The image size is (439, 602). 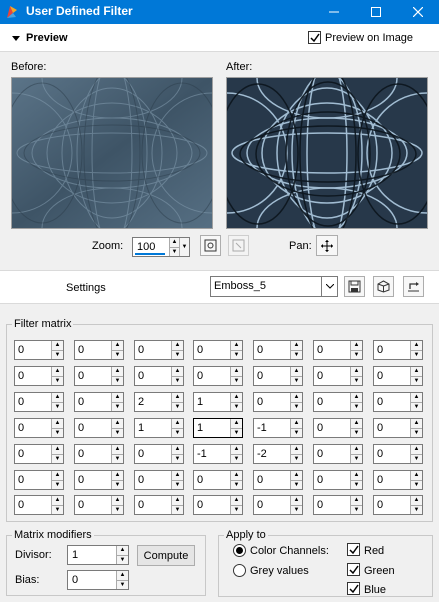 I want to click on zoom-stepper: ▲ ▼, so click(x=174, y=247).